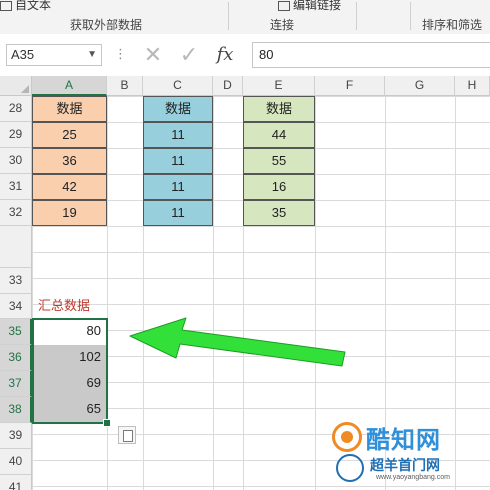  Describe the element at coordinates (25, 89) in the screenshot. I see `select-all-icon` at that location.